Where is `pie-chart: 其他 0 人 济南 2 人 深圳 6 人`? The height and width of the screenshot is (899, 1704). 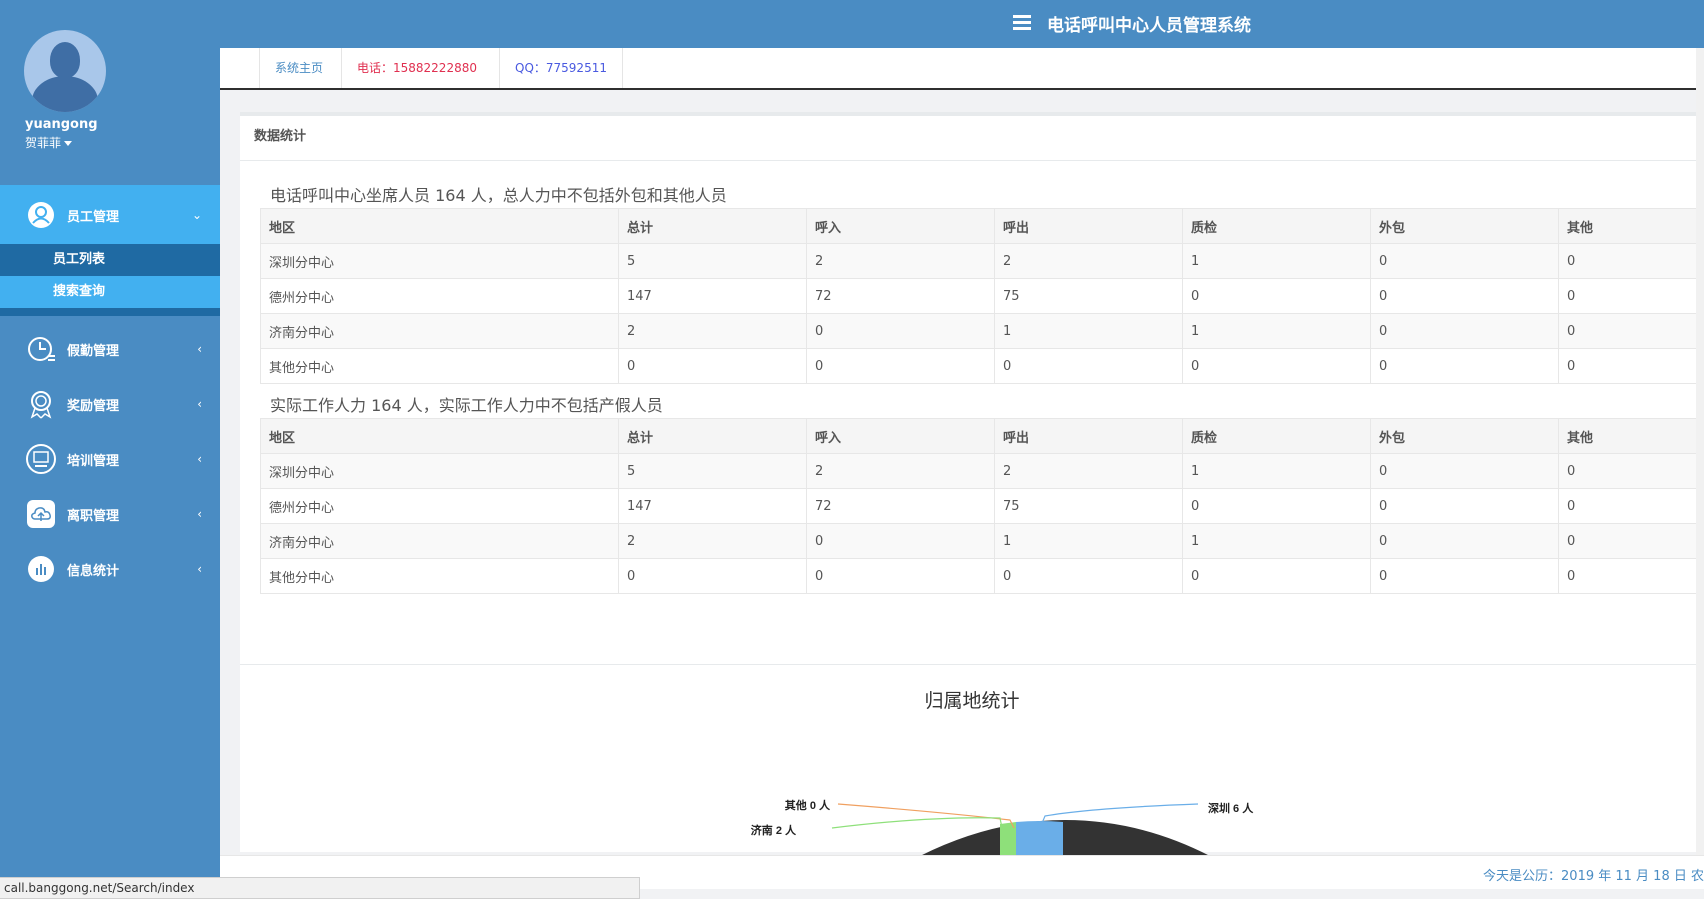
pie-chart: 其他 0 人 济南 2 人 深圳 6 人 is located at coordinates (972, 786).